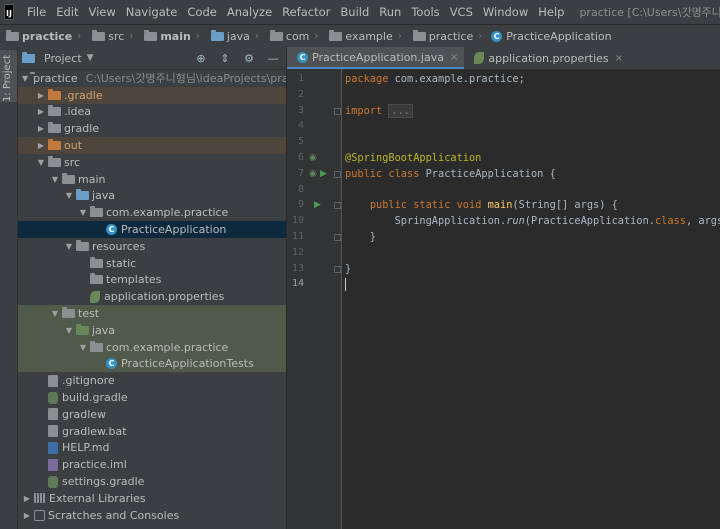  Describe the element at coordinates (249, 12) in the screenshot. I see `menu-analyze: Analyze` at that location.